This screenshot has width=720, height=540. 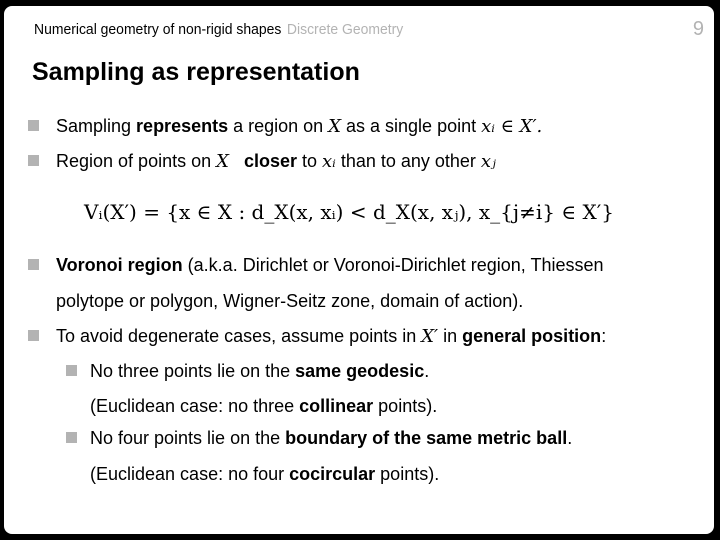 What do you see at coordinates (336, 406) in the screenshot?
I see `bold-text: collinear` at bounding box center [336, 406].